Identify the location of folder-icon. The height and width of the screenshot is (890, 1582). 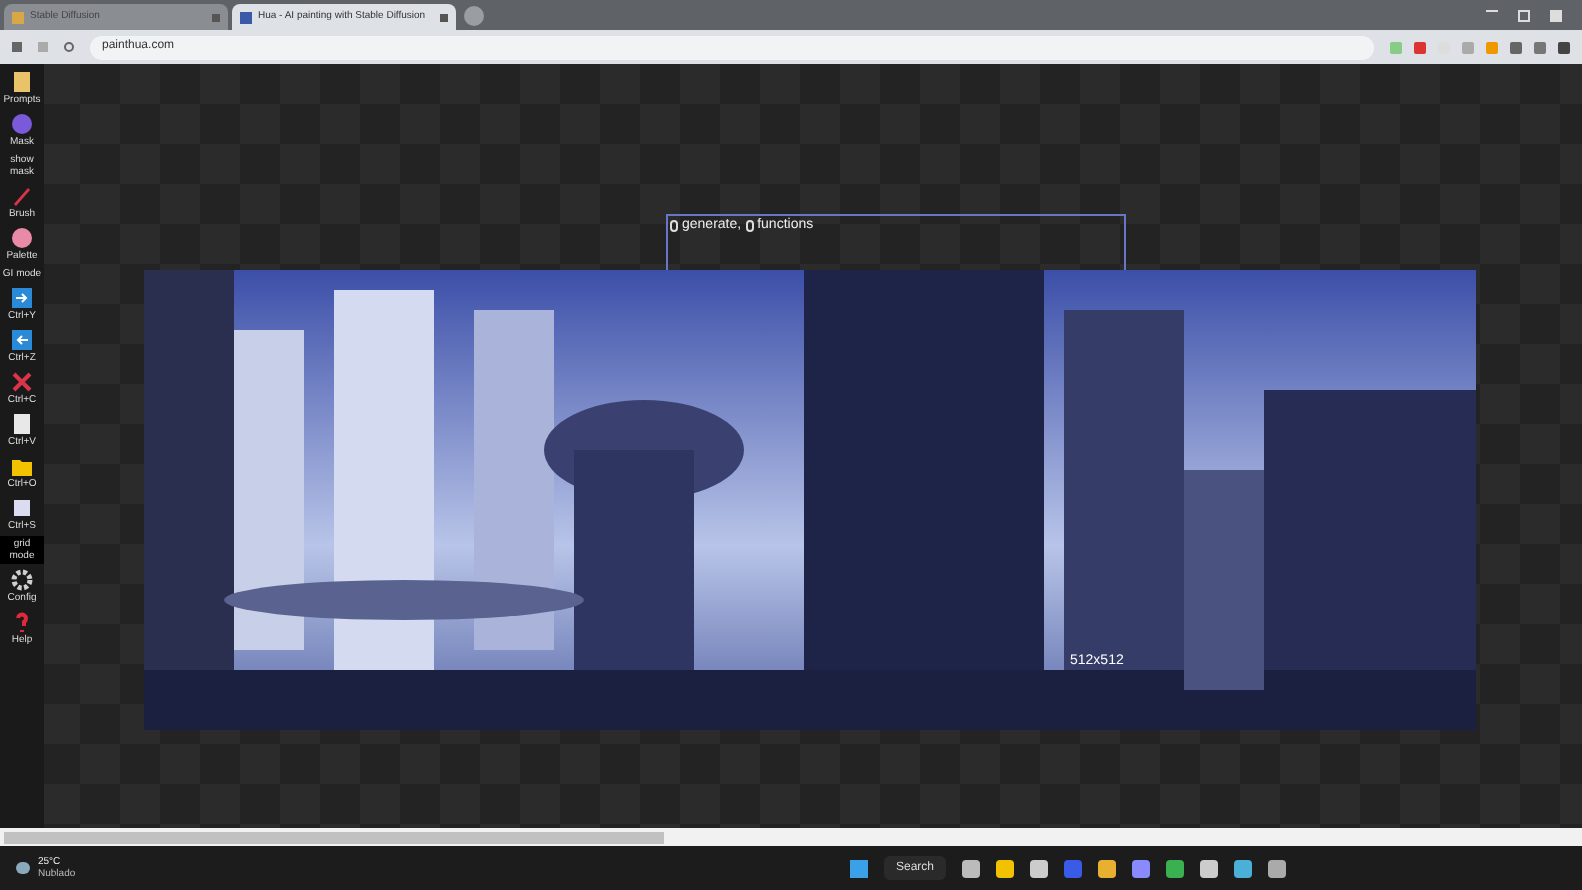
(22, 466).